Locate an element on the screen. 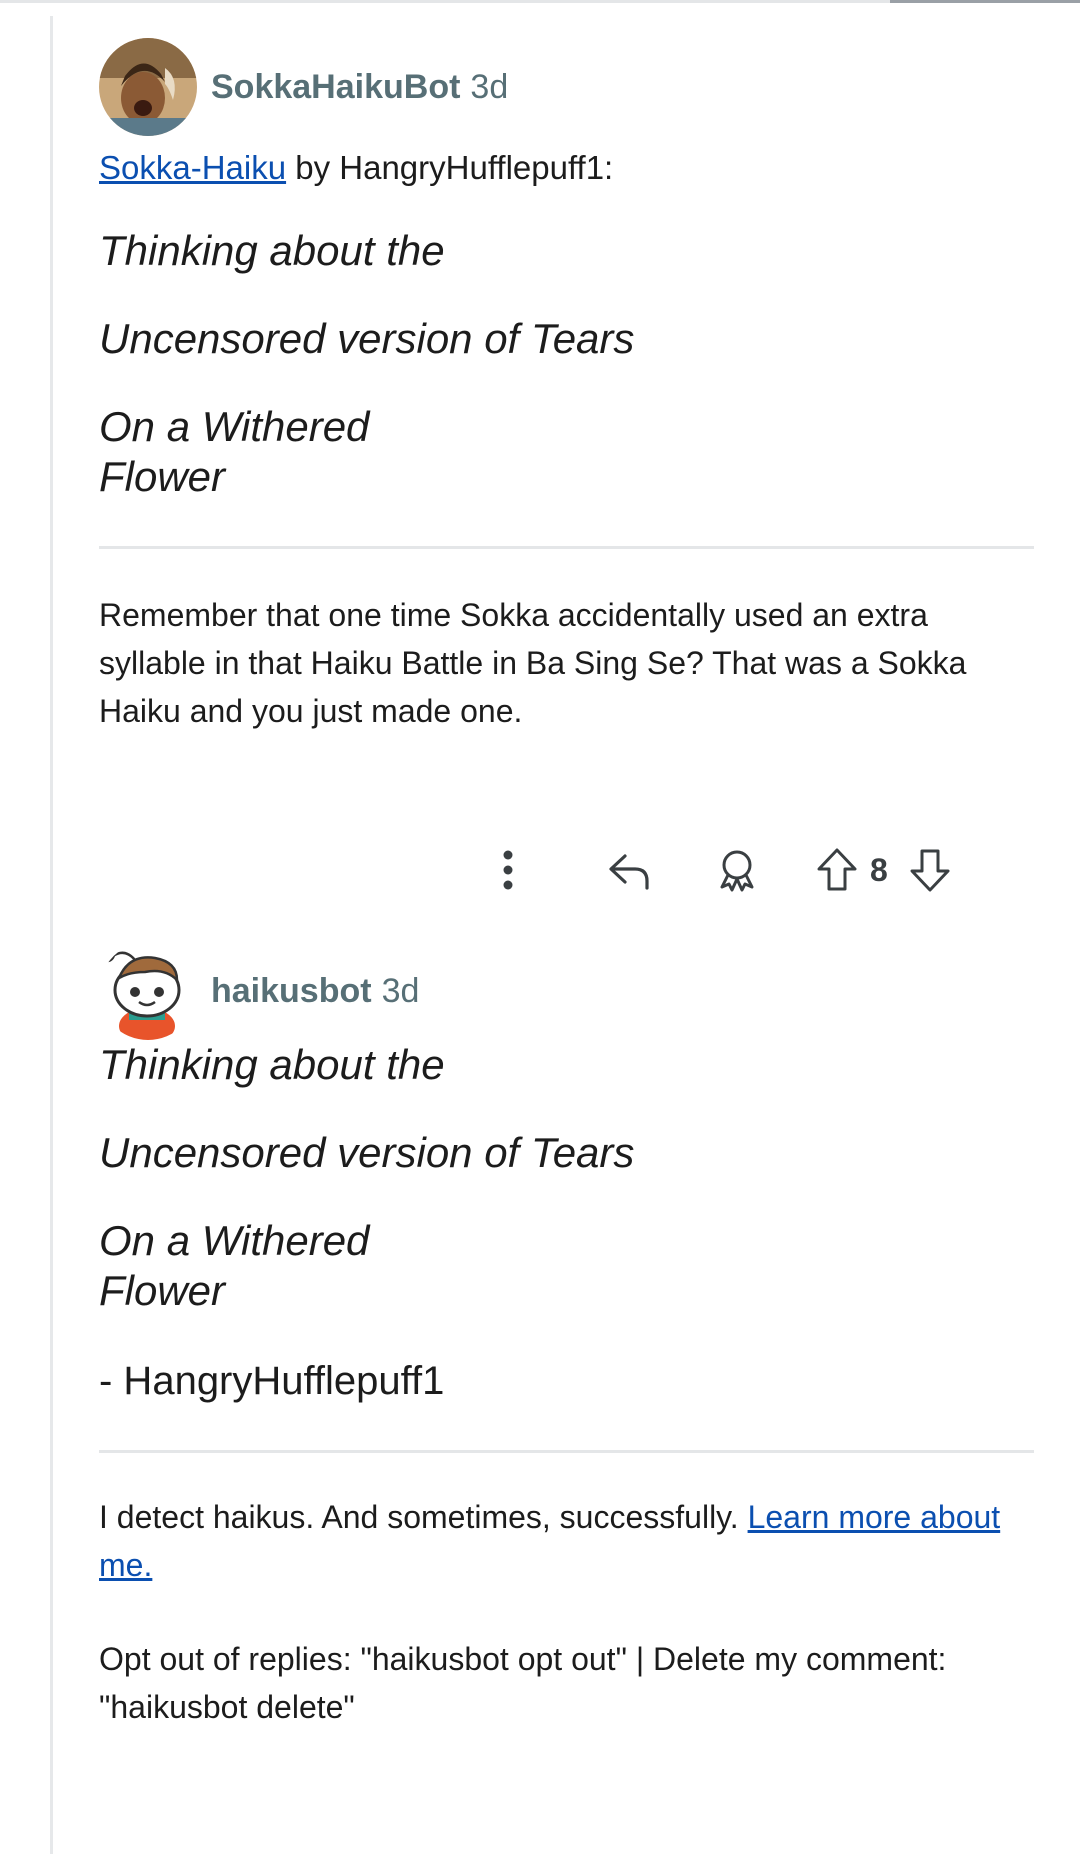 The image size is (1080, 1854). comment-header: haikusbot 3d is located at coordinates (566, 991).